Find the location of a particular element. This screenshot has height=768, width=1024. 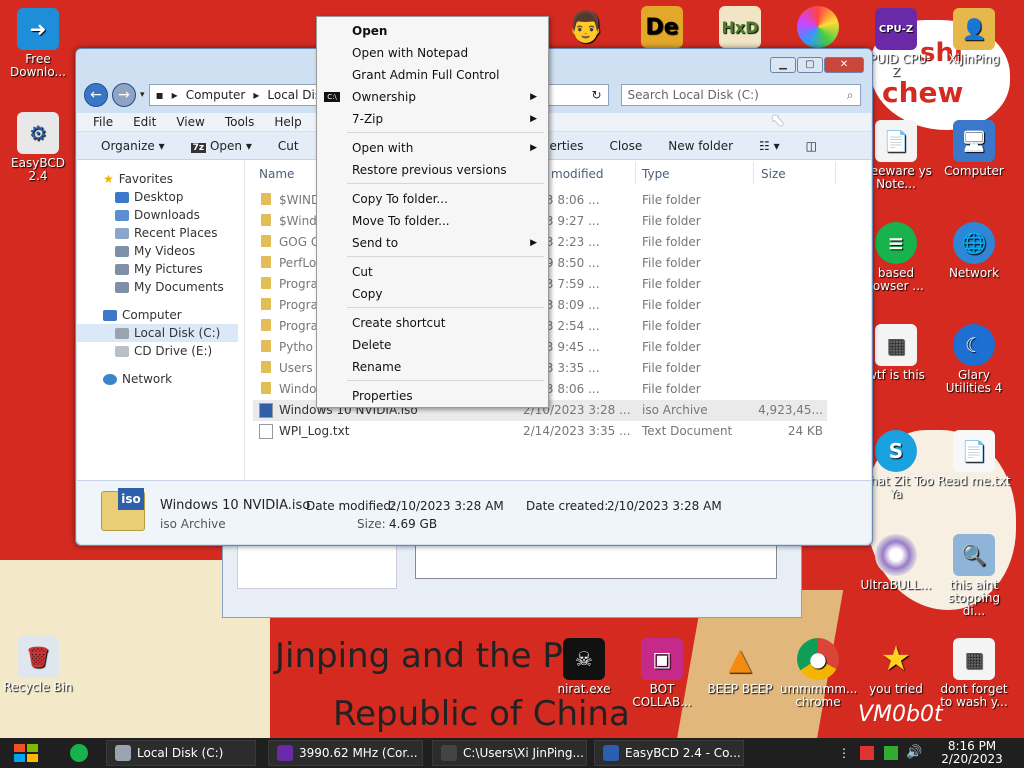

desktop-icon-beep: ▲ BEEP BEEP is located at coordinates (740, 667).